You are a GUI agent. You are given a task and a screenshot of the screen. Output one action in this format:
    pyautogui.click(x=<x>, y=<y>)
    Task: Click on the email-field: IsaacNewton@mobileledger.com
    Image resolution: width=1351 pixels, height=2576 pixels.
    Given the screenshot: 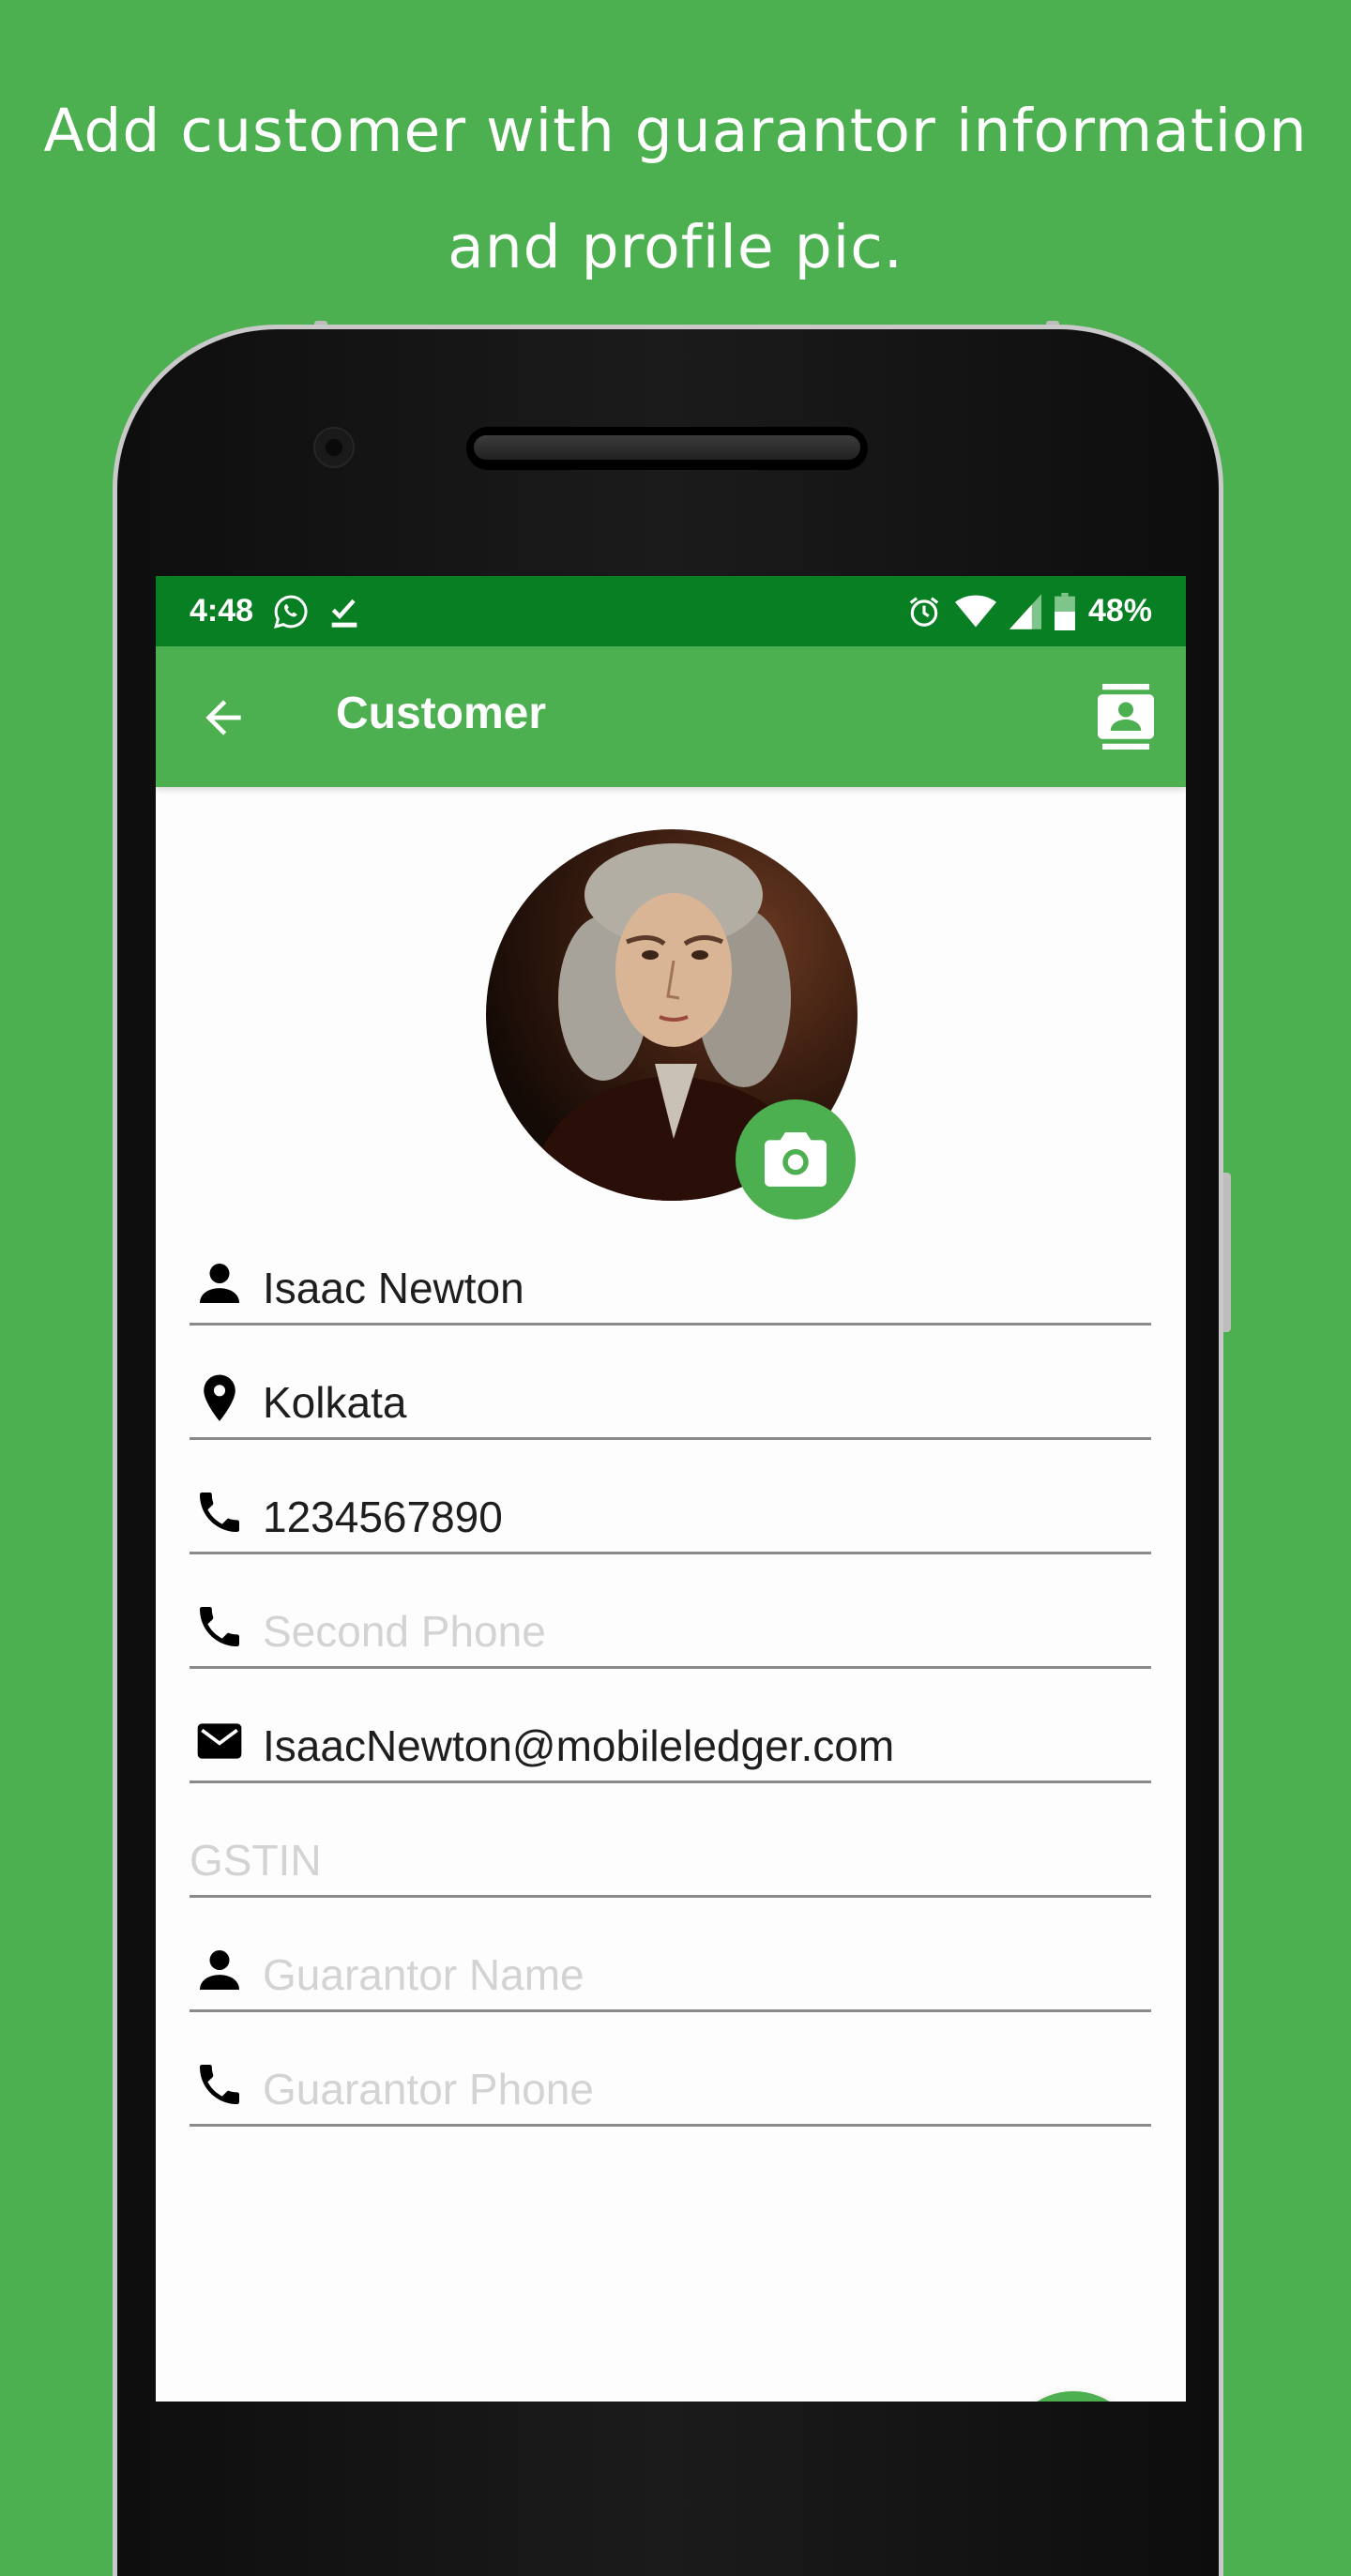 What is the action you would take?
    pyautogui.click(x=670, y=1724)
    